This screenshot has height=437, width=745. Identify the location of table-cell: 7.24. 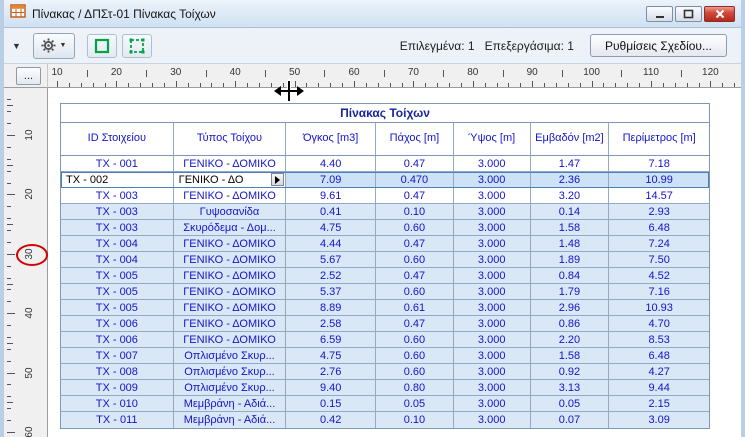
(659, 243).